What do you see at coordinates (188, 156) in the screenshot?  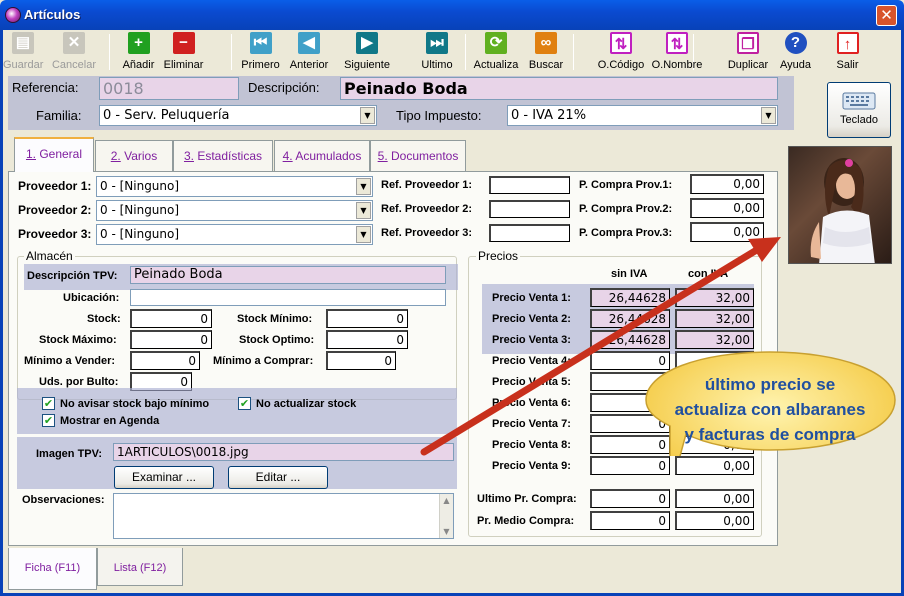 I see `tab-number: 3.` at bounding box center [188, 156].